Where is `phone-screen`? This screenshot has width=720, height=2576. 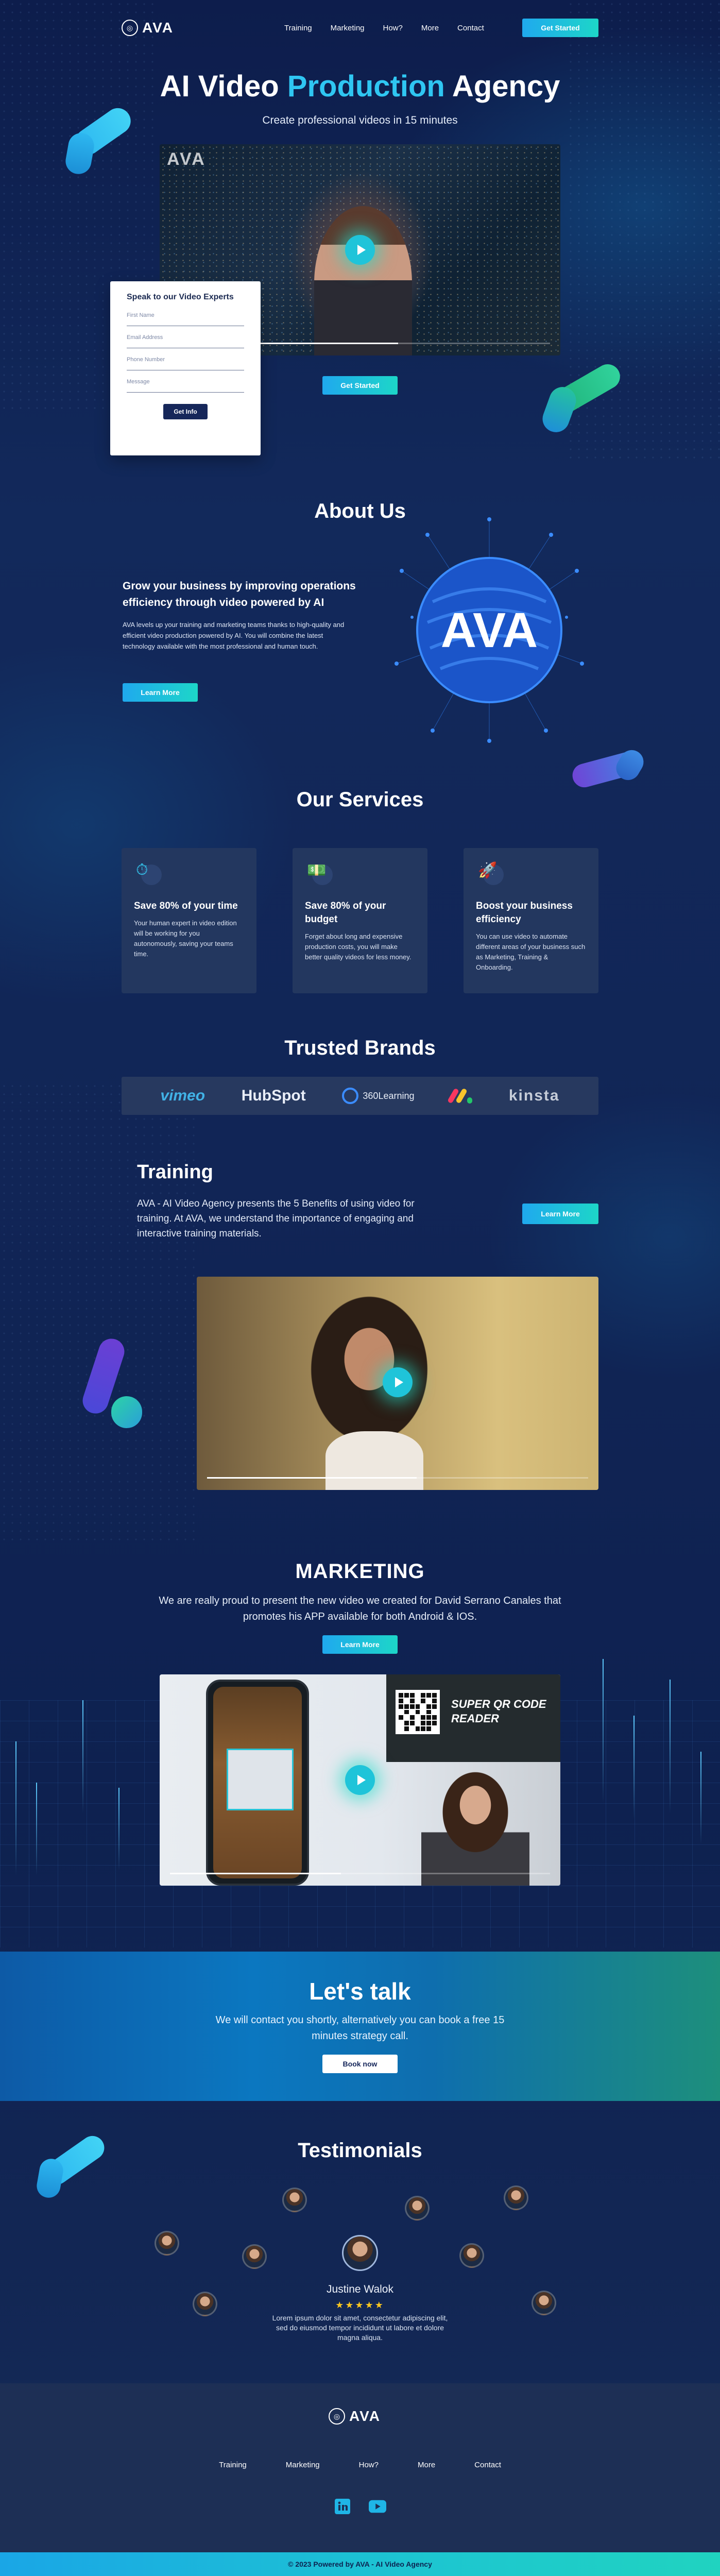 phone-screen is located at coordinates (257, 1783).